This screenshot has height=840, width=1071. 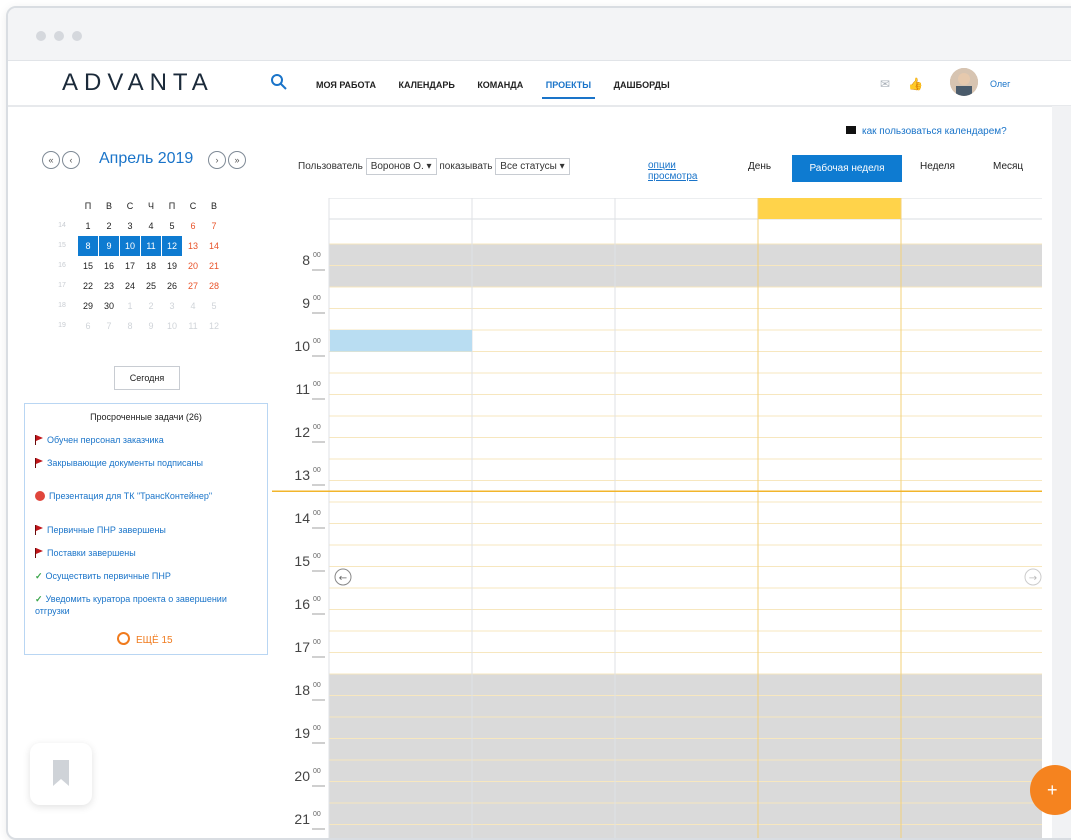 I want to click on nav-projects: ПРОЕКТЫ, so click(x=568, y=85).